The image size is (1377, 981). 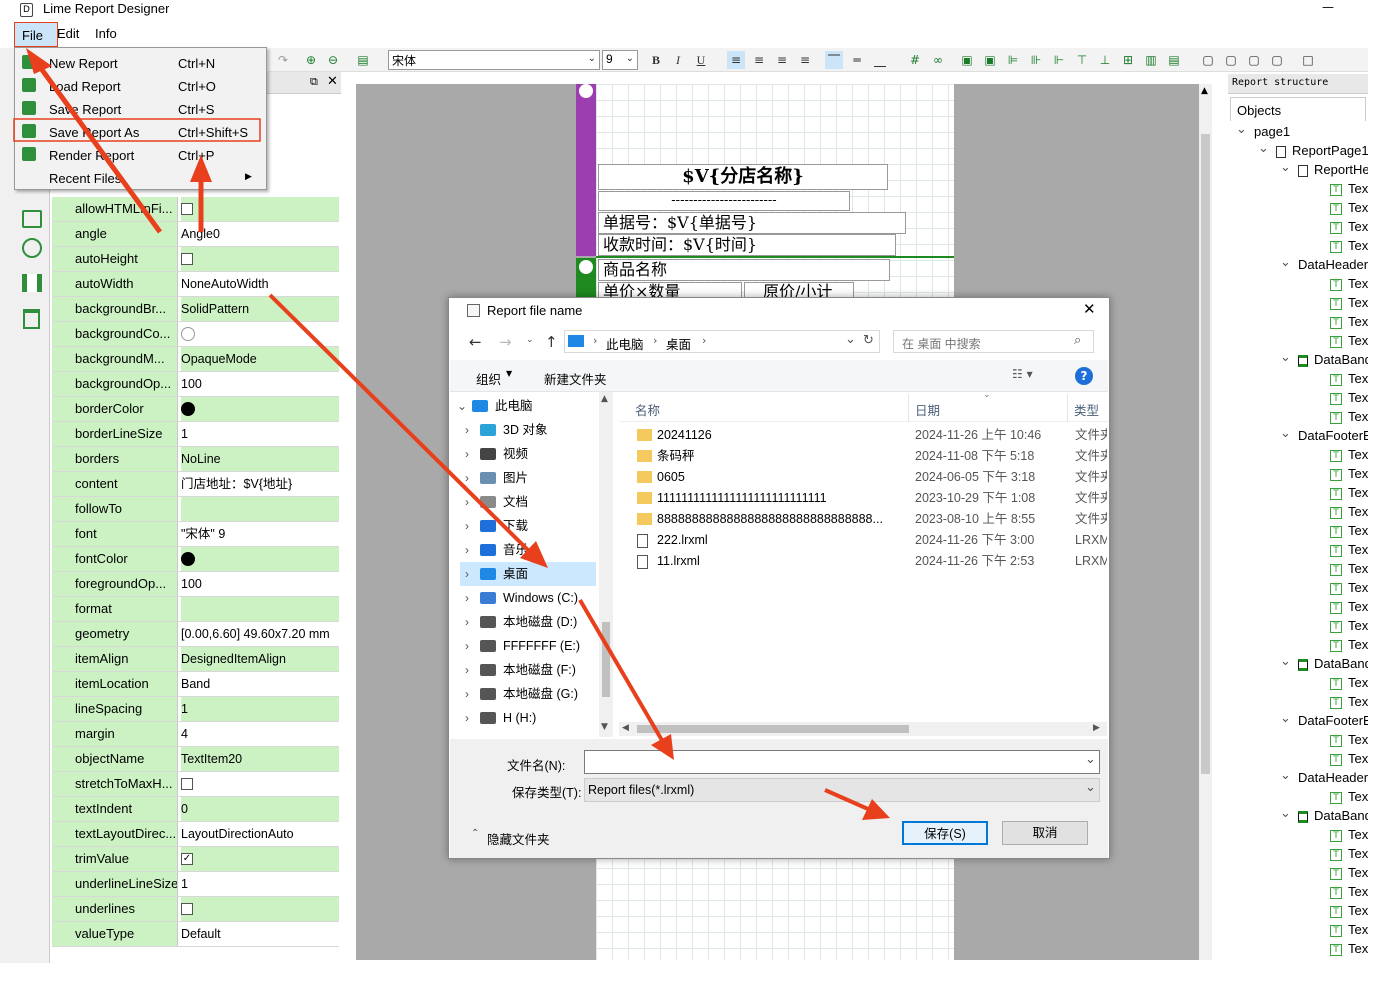 I want to click on link-icon: ∞, so click(x=938, y=60).